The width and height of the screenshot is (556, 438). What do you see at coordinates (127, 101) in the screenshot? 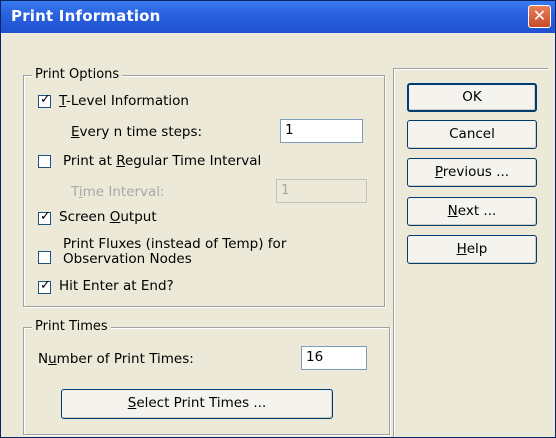
I see `tlevel-label-rest: -Level Information` at bounding box center [127, 101].